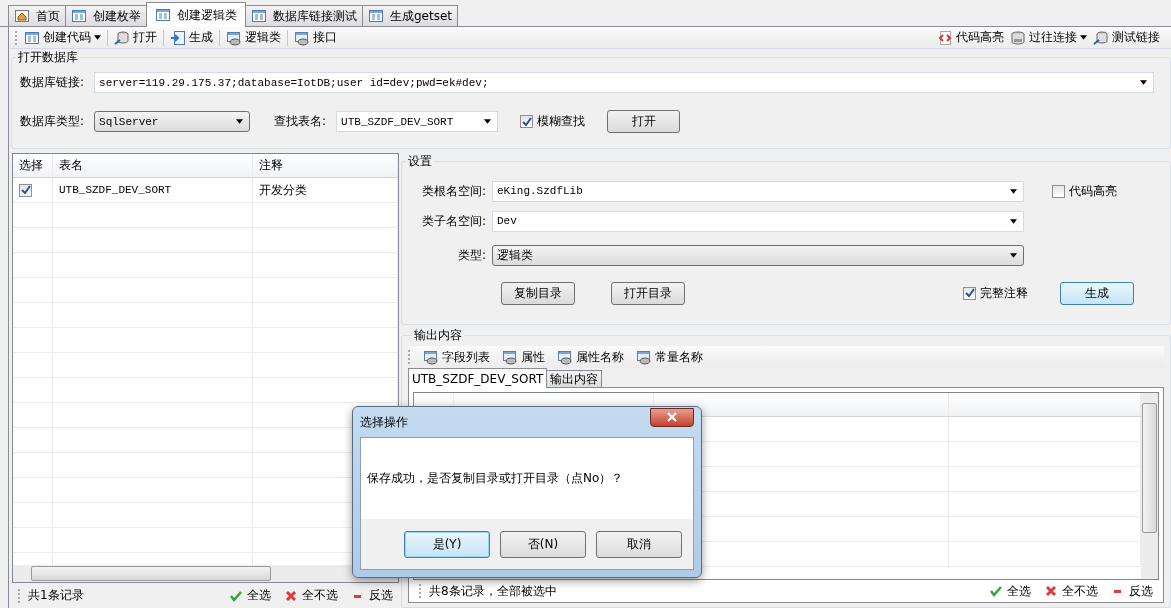 Image resolution: width=1171 pixels, height=608 pixels. Describe the element at coordinates (758, 221) in the screenshot. I see `sub-namespace-field: Dev` at that location.